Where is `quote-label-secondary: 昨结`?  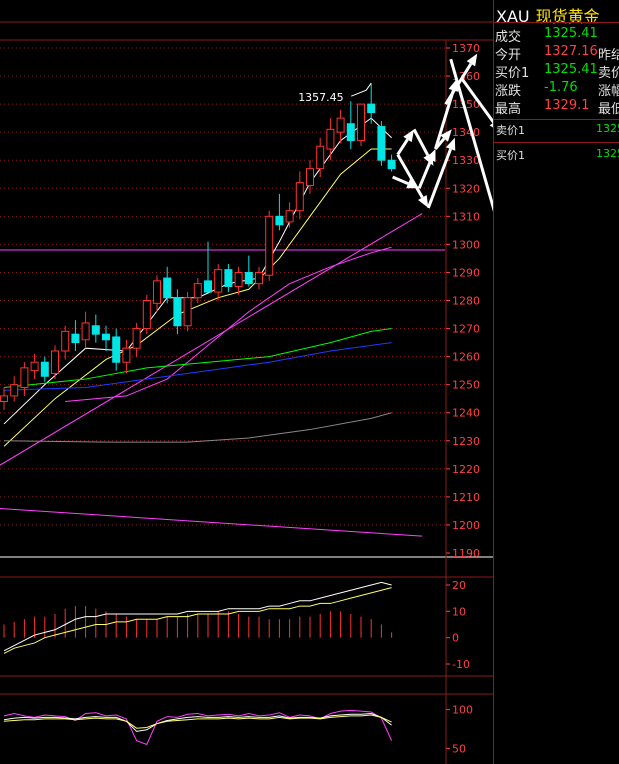
quote-label-secondary: 昨结 is located at coordinates (608, 55).